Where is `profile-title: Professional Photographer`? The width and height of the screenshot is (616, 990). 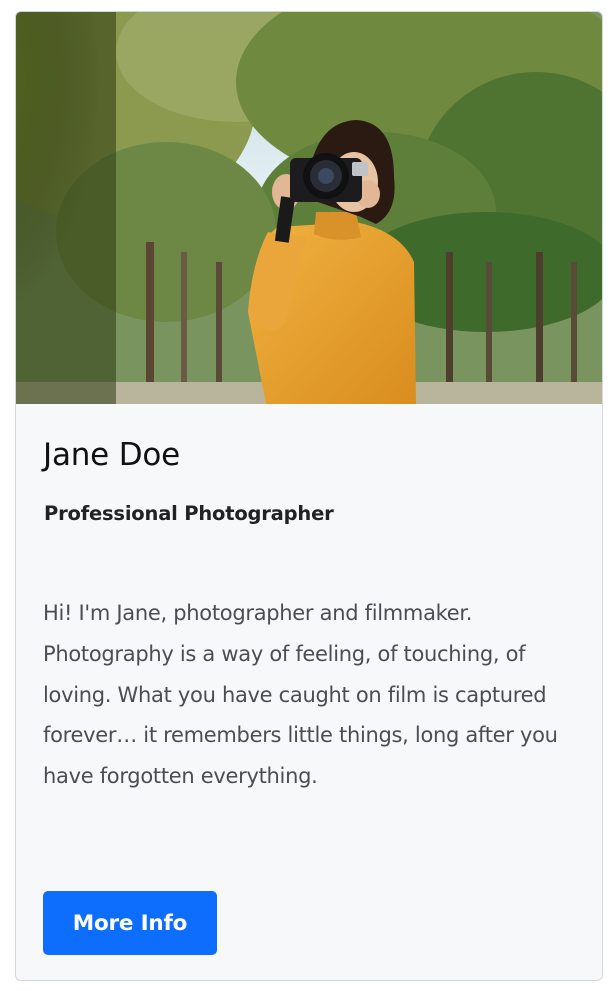 profile-title: Professional Photographer is located at coordinates (189, 513).